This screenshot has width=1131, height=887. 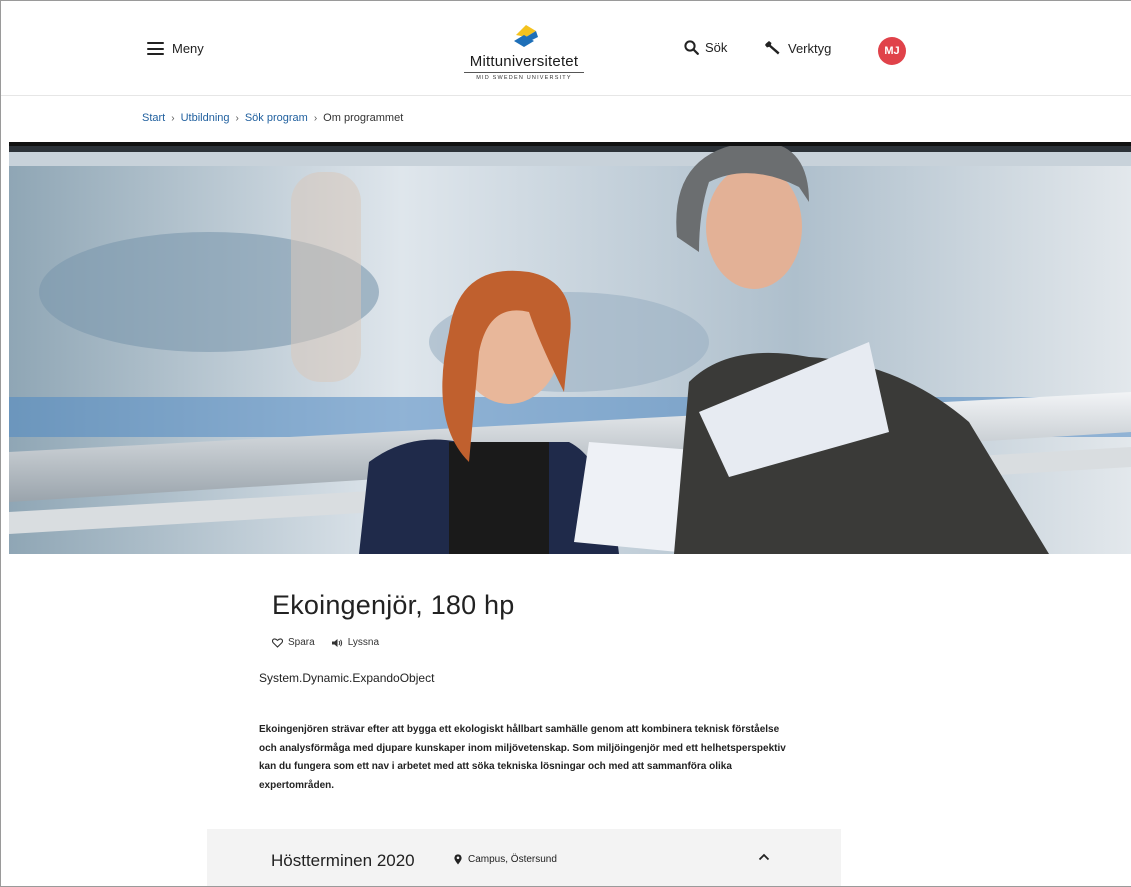 I want to click on save-button: Spara, so click(x=293, y=642).